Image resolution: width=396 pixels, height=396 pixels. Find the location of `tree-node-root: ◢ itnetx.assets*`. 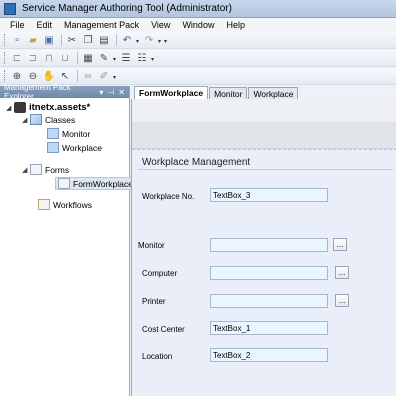

tree-node-root: ◢ itnetx.assets* is located at coordinates (48, 107).